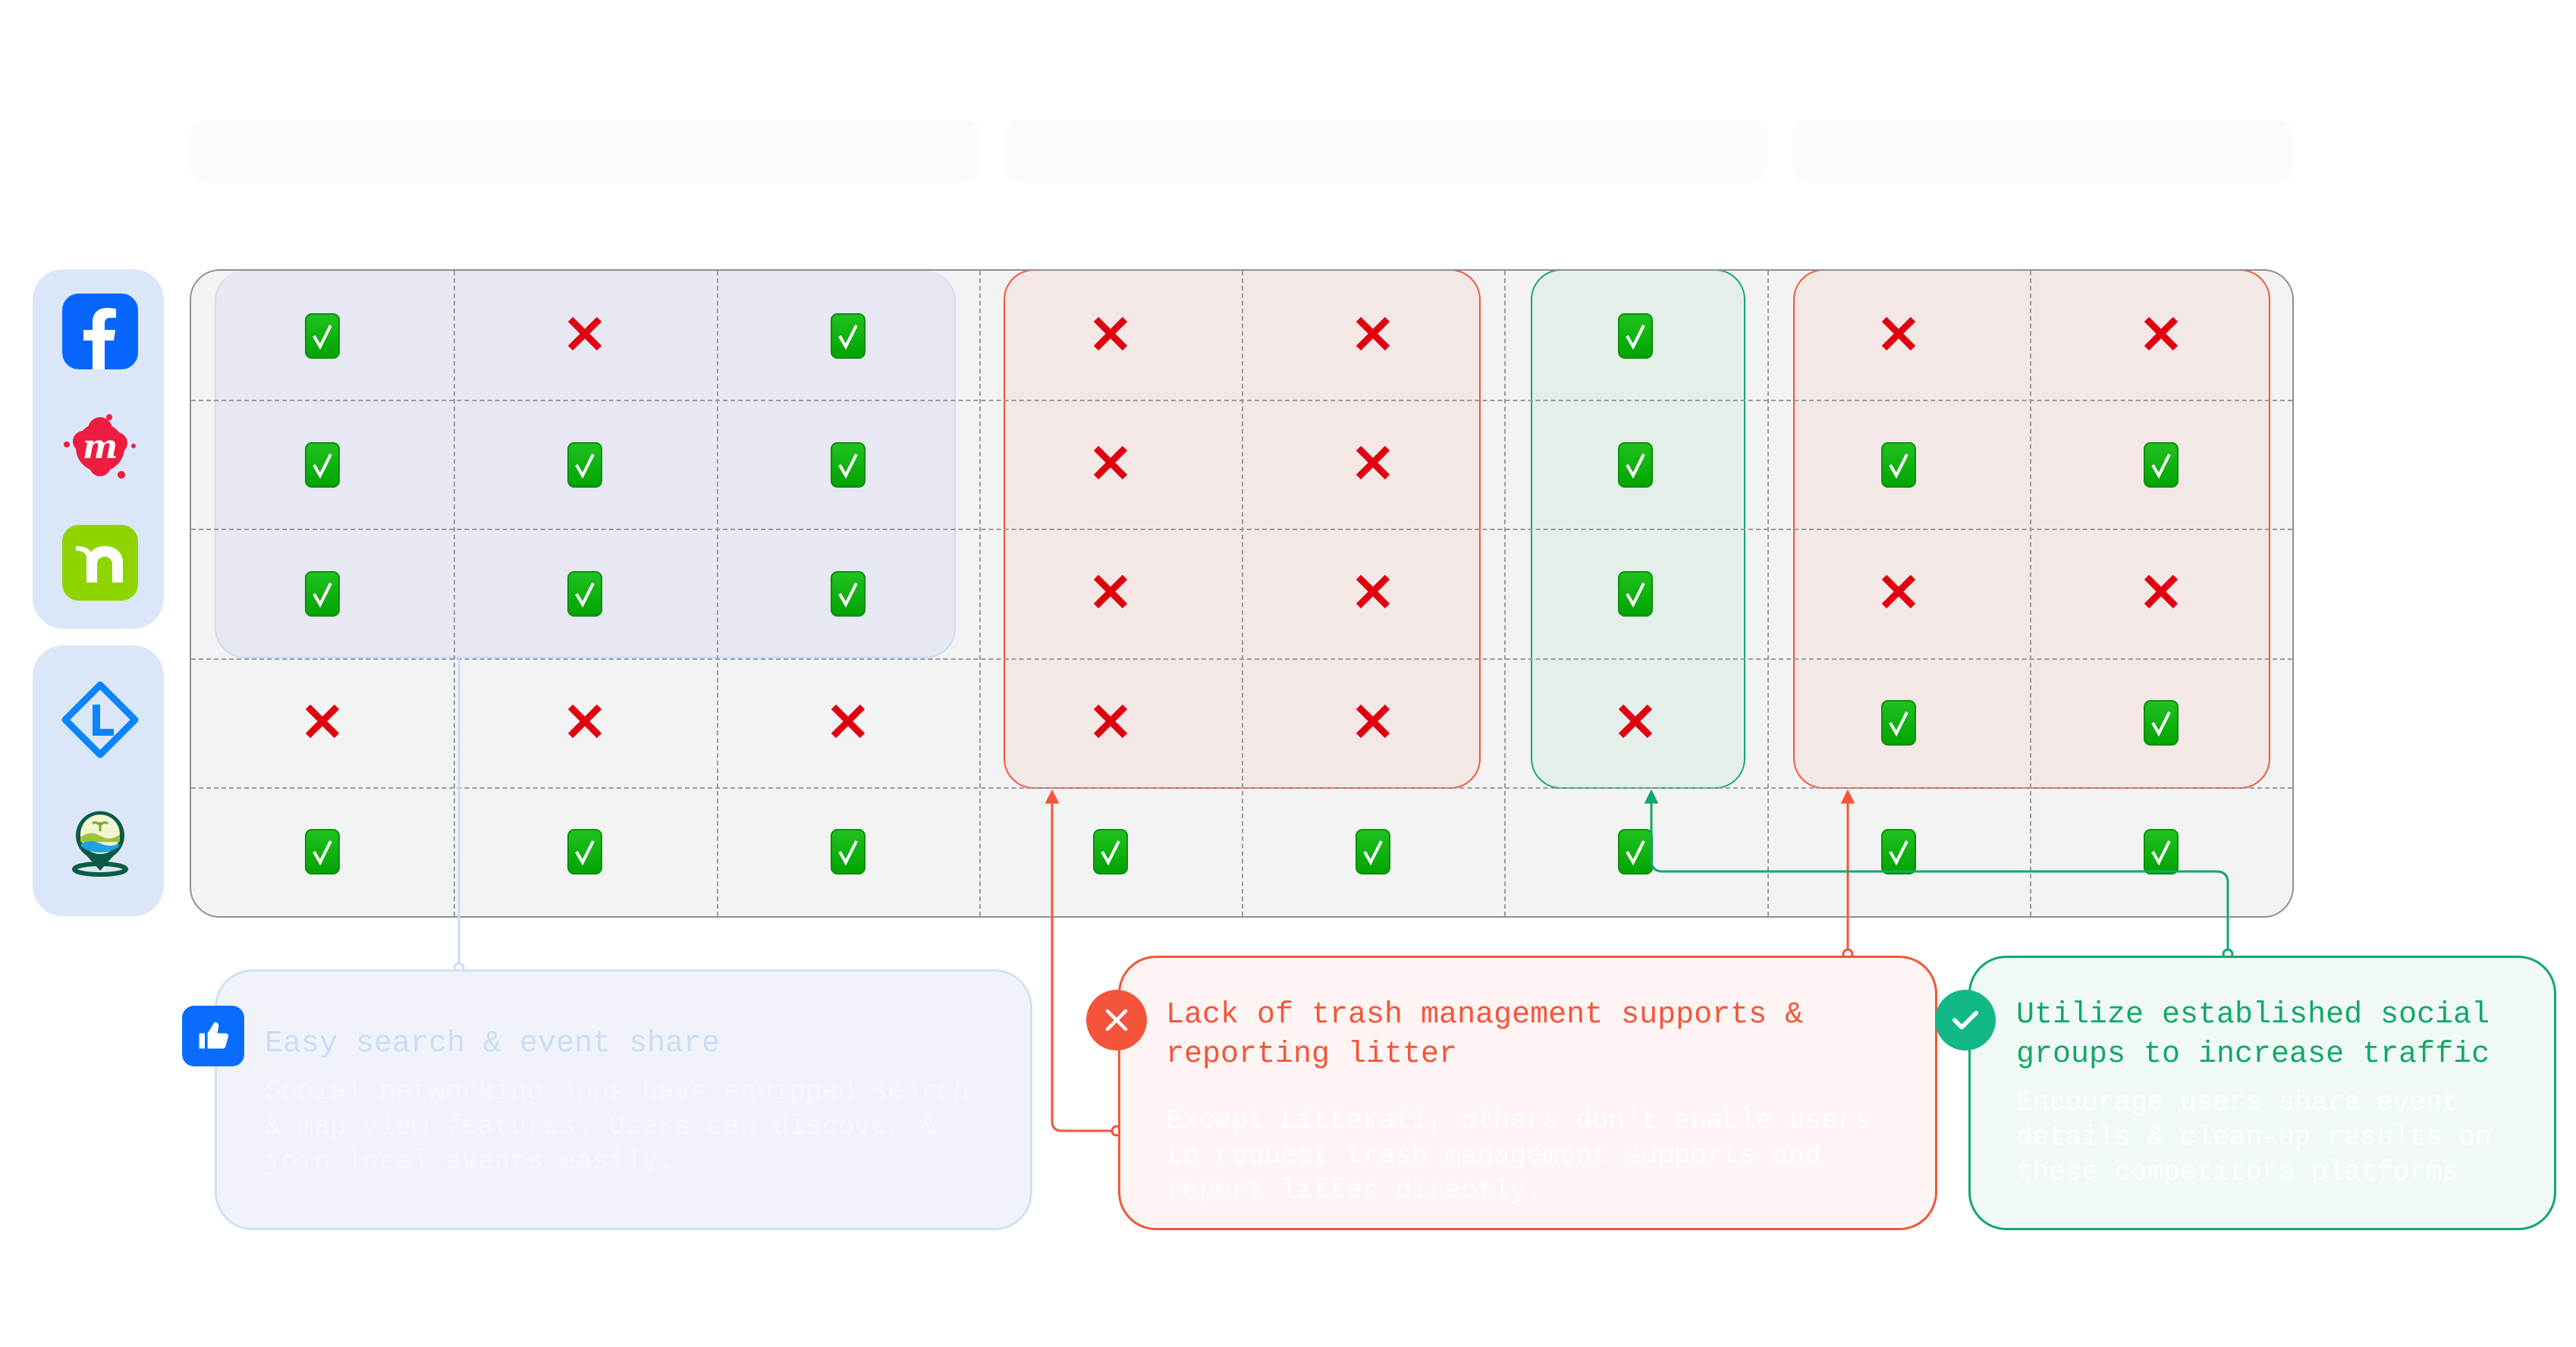 Image resolution: width=2576 pixels, height=1347 pixels. Describe the element at coordinates (1116, 1020) in the screenshot. I see `x-circle-icon` at that location.